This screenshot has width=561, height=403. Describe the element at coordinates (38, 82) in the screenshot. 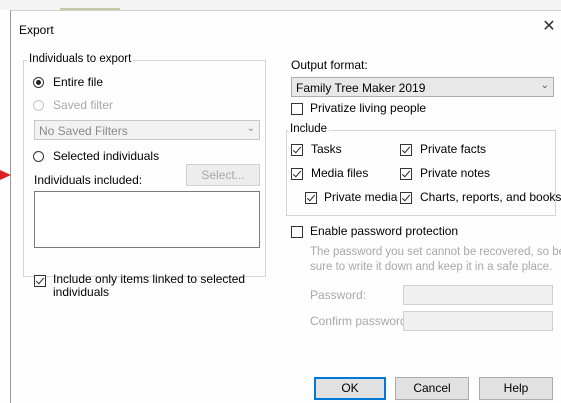

I see `entire-file-radio` at that location.